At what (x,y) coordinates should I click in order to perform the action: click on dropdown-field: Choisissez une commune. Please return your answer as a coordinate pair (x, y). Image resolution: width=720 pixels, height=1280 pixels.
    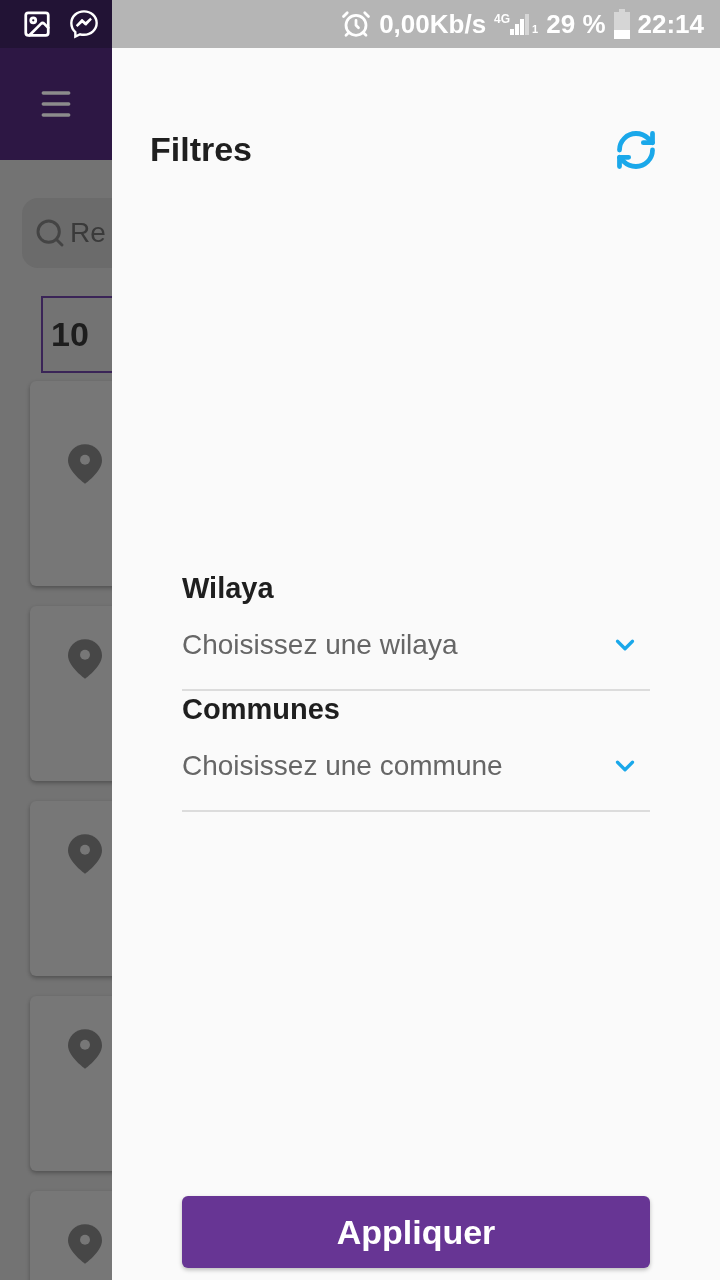
    Looking at the image, I should click on (416, 770).